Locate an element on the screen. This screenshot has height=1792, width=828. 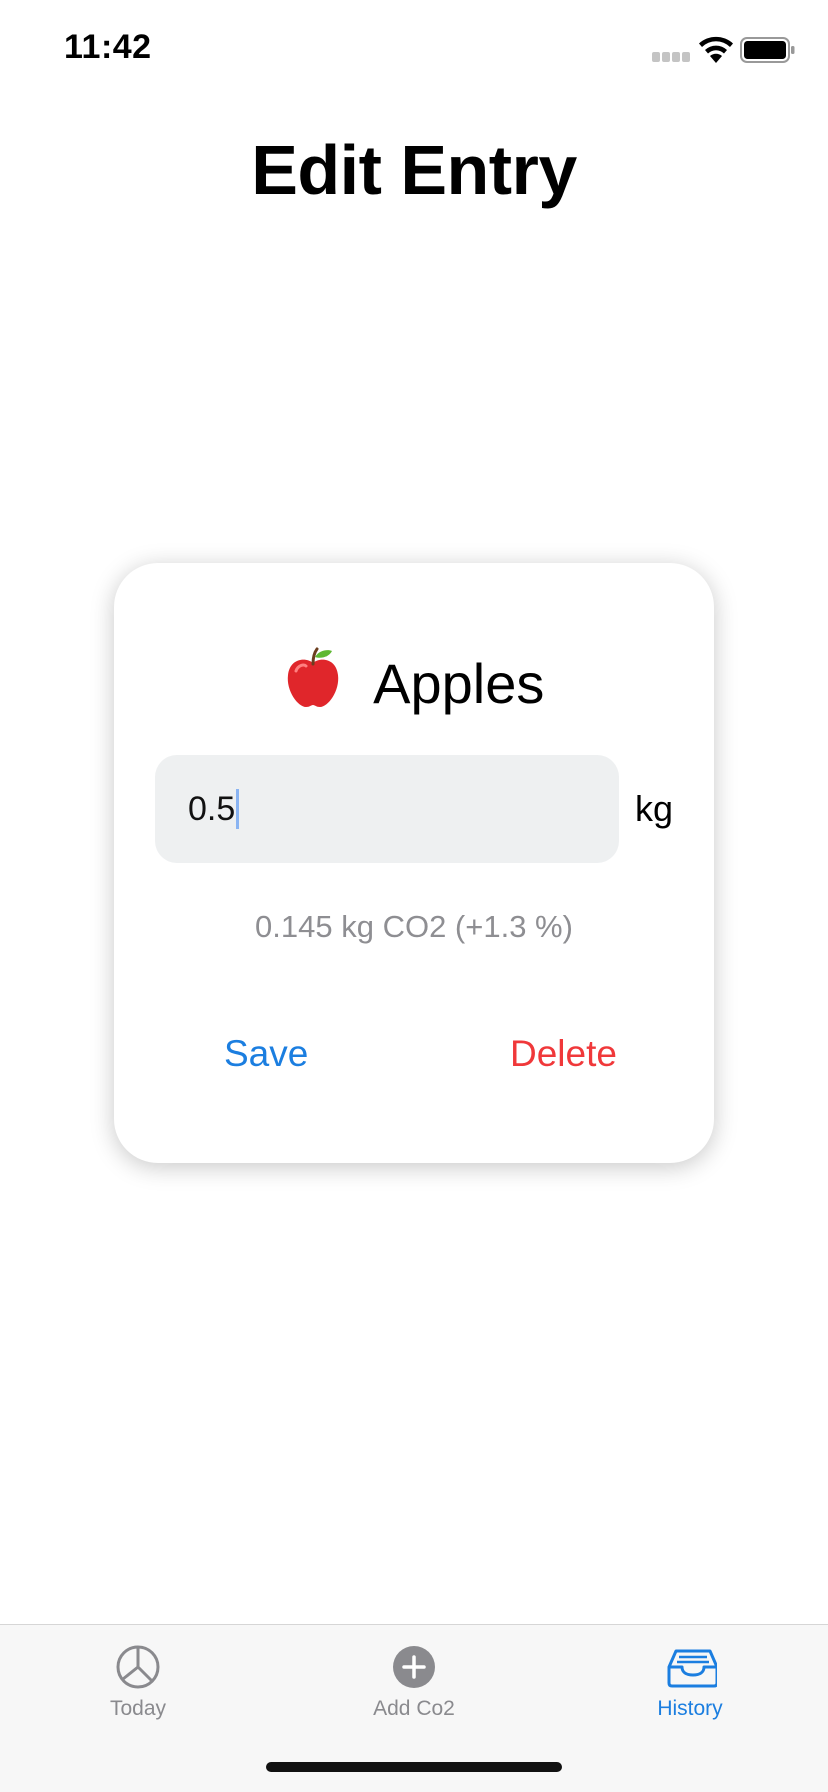
co2-summary: 0.145 kg CO2 (+1.3 %) is located at coordinates (414, 926).